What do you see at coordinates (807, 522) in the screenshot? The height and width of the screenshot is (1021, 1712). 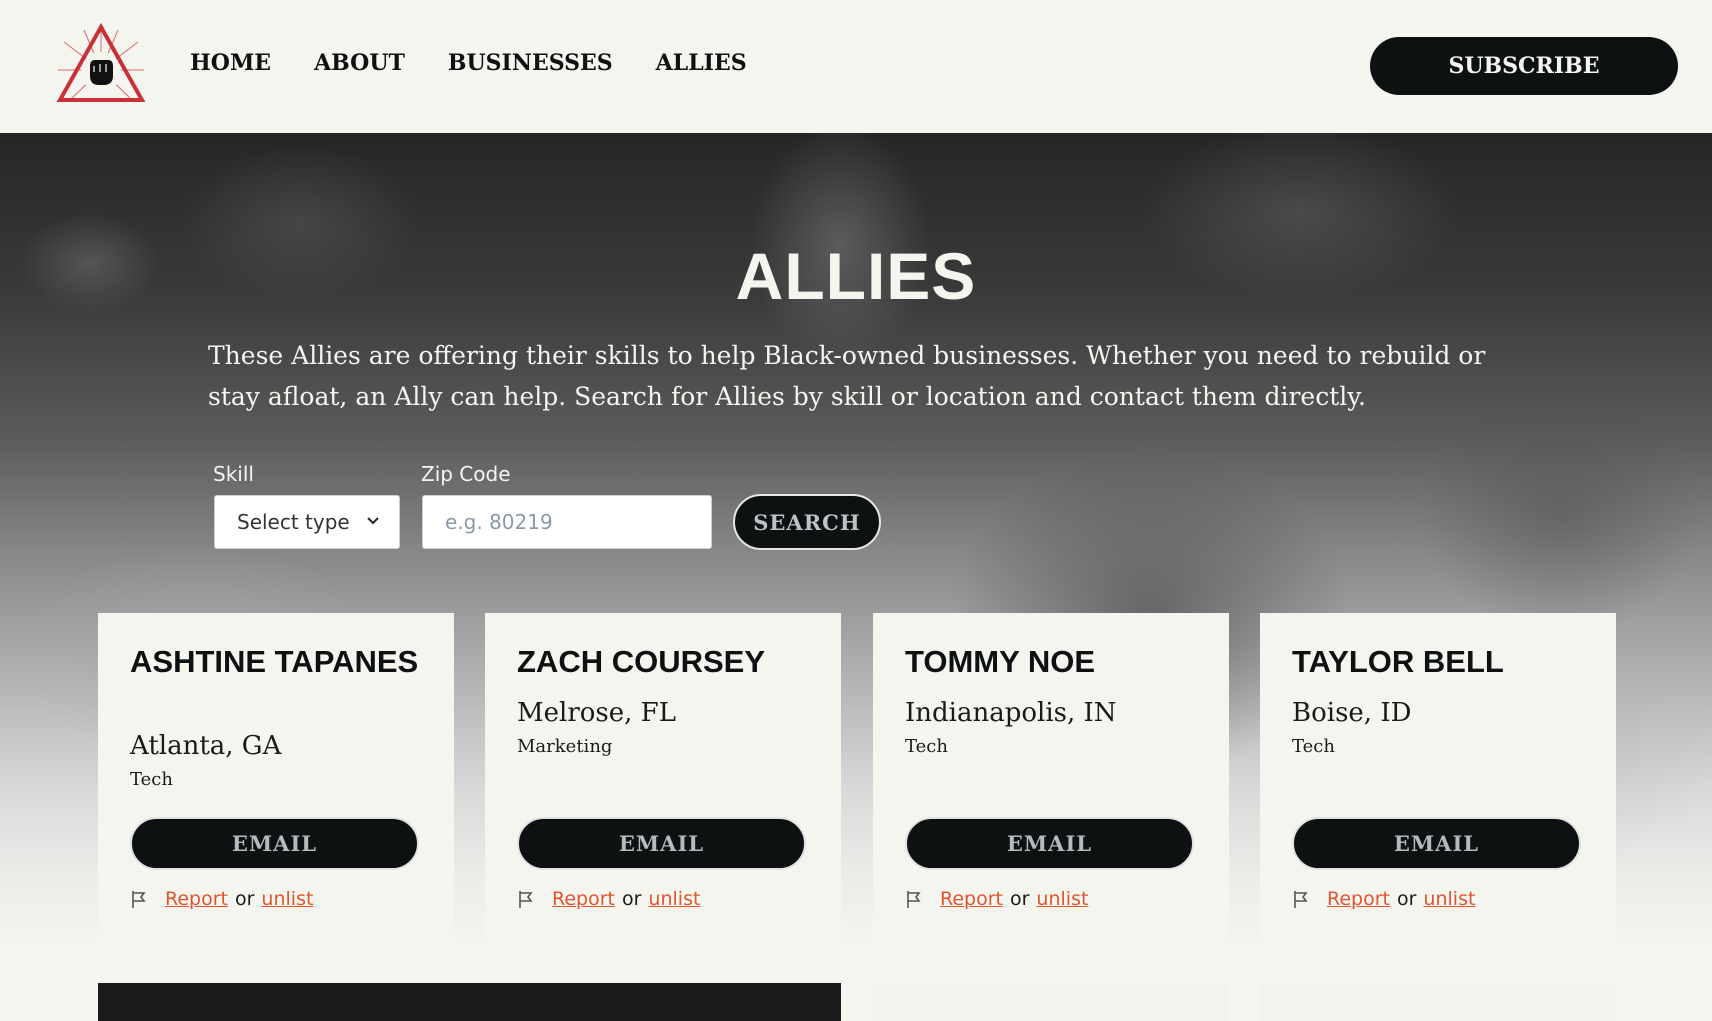 I see `search-button: SEARCH` at bounding box center [807, 522].